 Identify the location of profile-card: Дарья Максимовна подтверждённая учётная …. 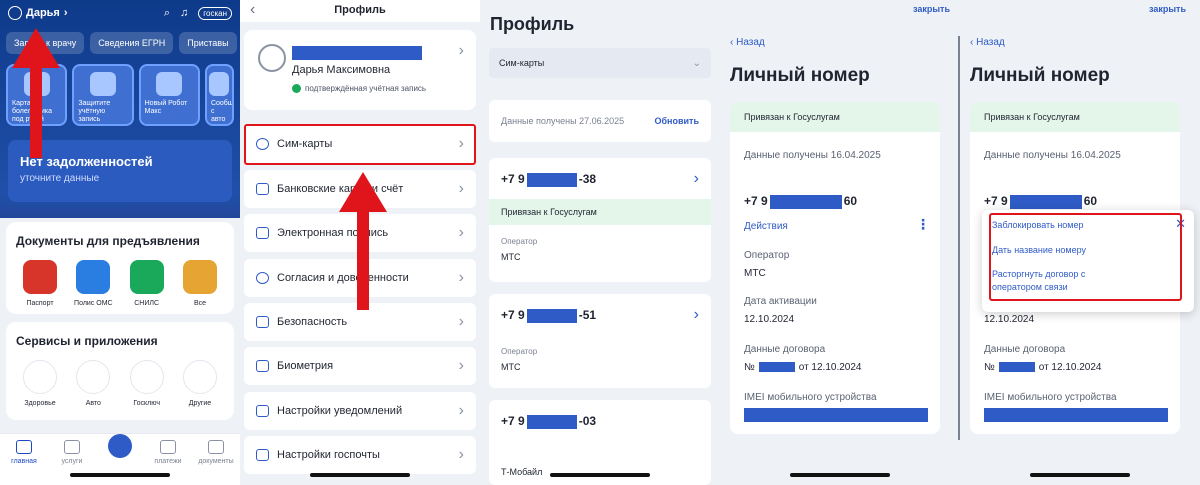
(360, 70).